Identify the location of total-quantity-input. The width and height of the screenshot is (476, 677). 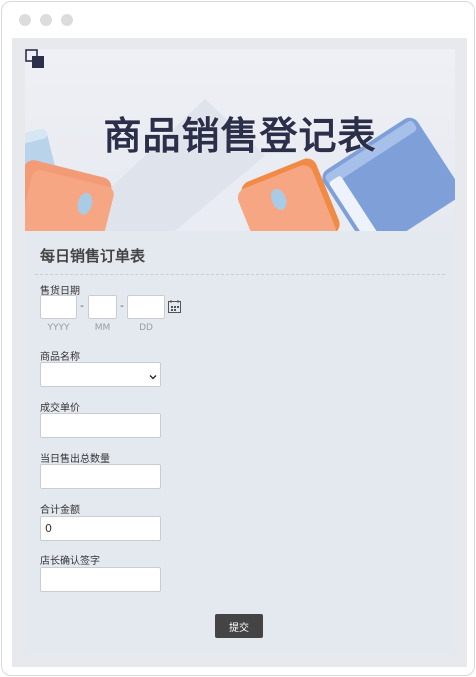
(100, 476).